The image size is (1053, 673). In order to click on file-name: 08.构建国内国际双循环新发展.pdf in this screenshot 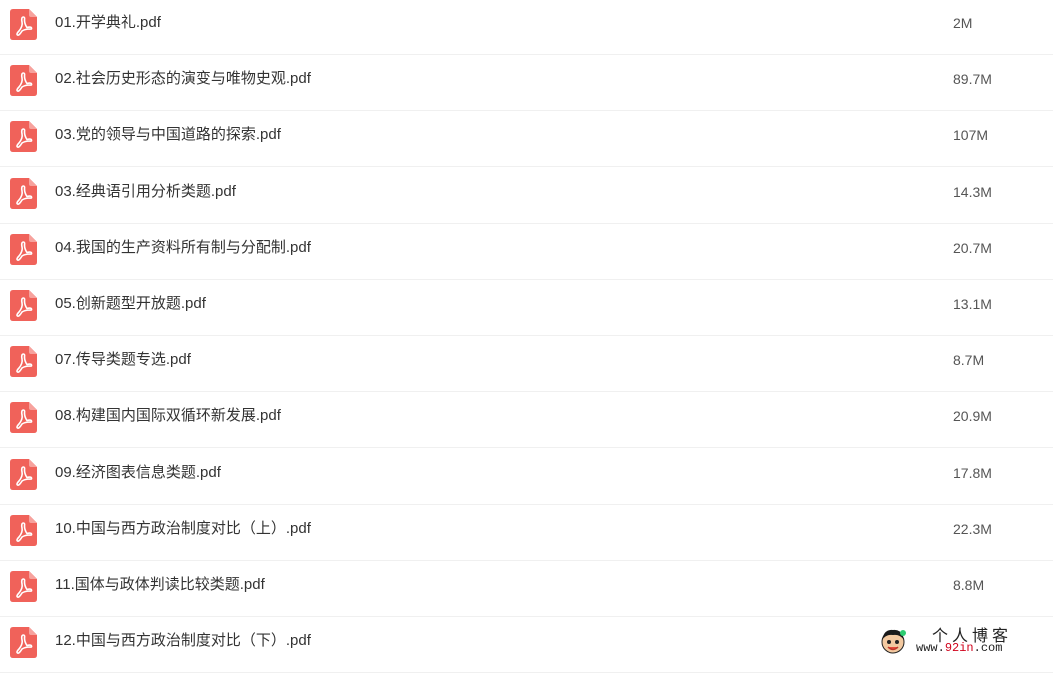, I will do `click(168, 416)`.